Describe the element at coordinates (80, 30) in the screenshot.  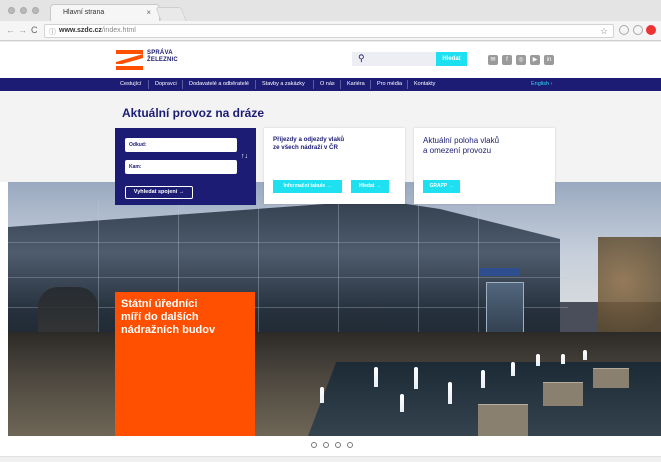
I see `url-host: www.szdc.cz` at that location.